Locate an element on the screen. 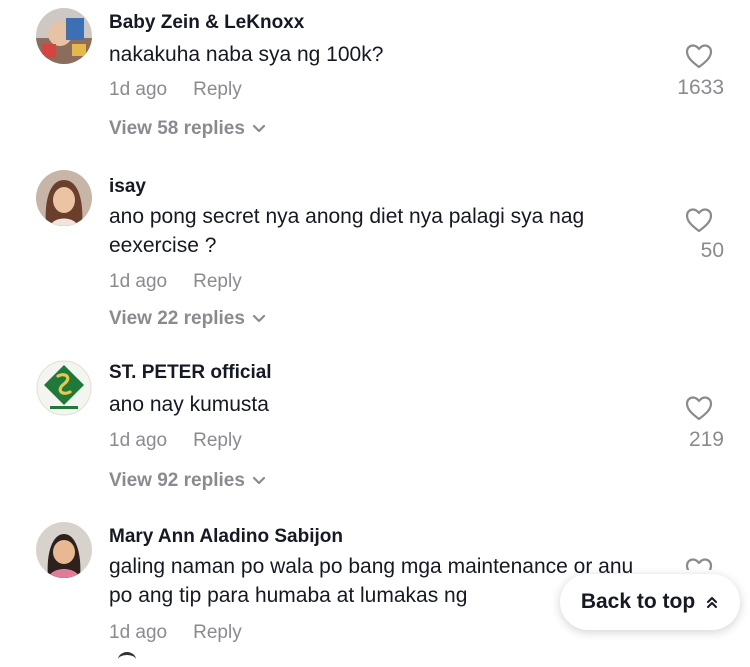 Image resolution: width=750 pixels, height=667 pixels. double-chevron-up-icon is located at coordinates (712, 602).